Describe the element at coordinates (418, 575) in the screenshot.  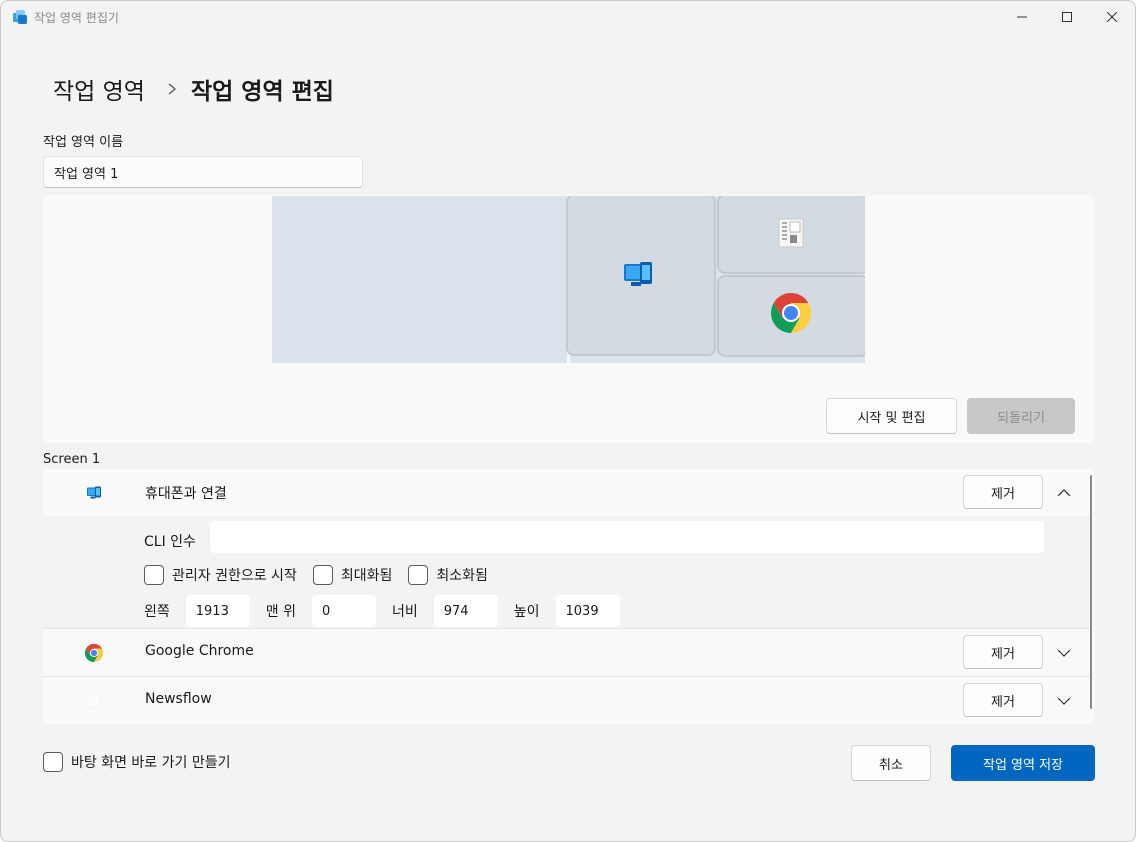
I see `minimized-checkbox` at that location.